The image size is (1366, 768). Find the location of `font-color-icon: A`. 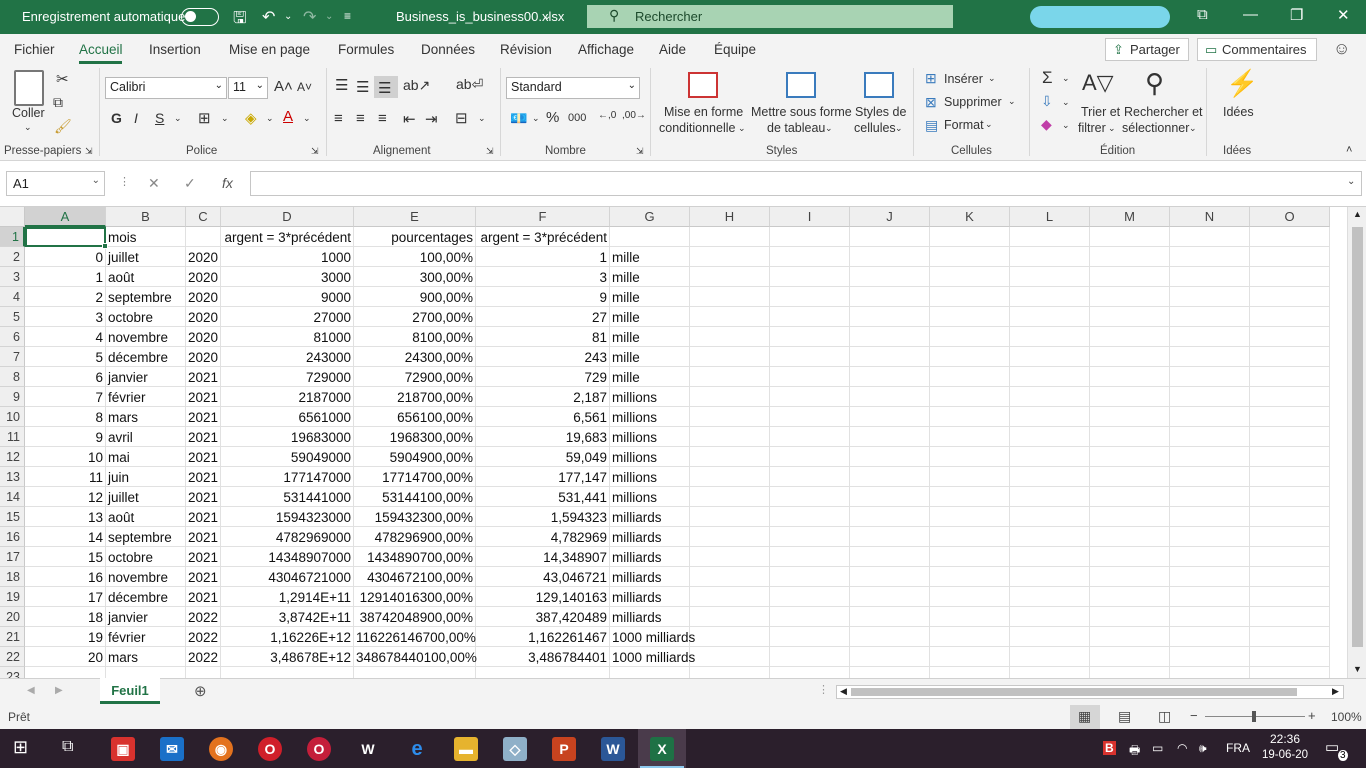

font-color-icon: A is located at coordinates (288, 116).